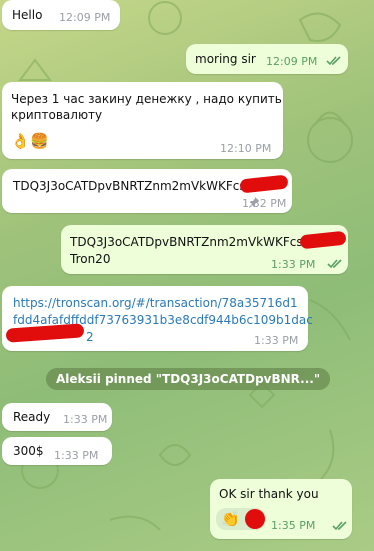  I want to click on burger-emoji-icon: 🍔, so click(39, 141).